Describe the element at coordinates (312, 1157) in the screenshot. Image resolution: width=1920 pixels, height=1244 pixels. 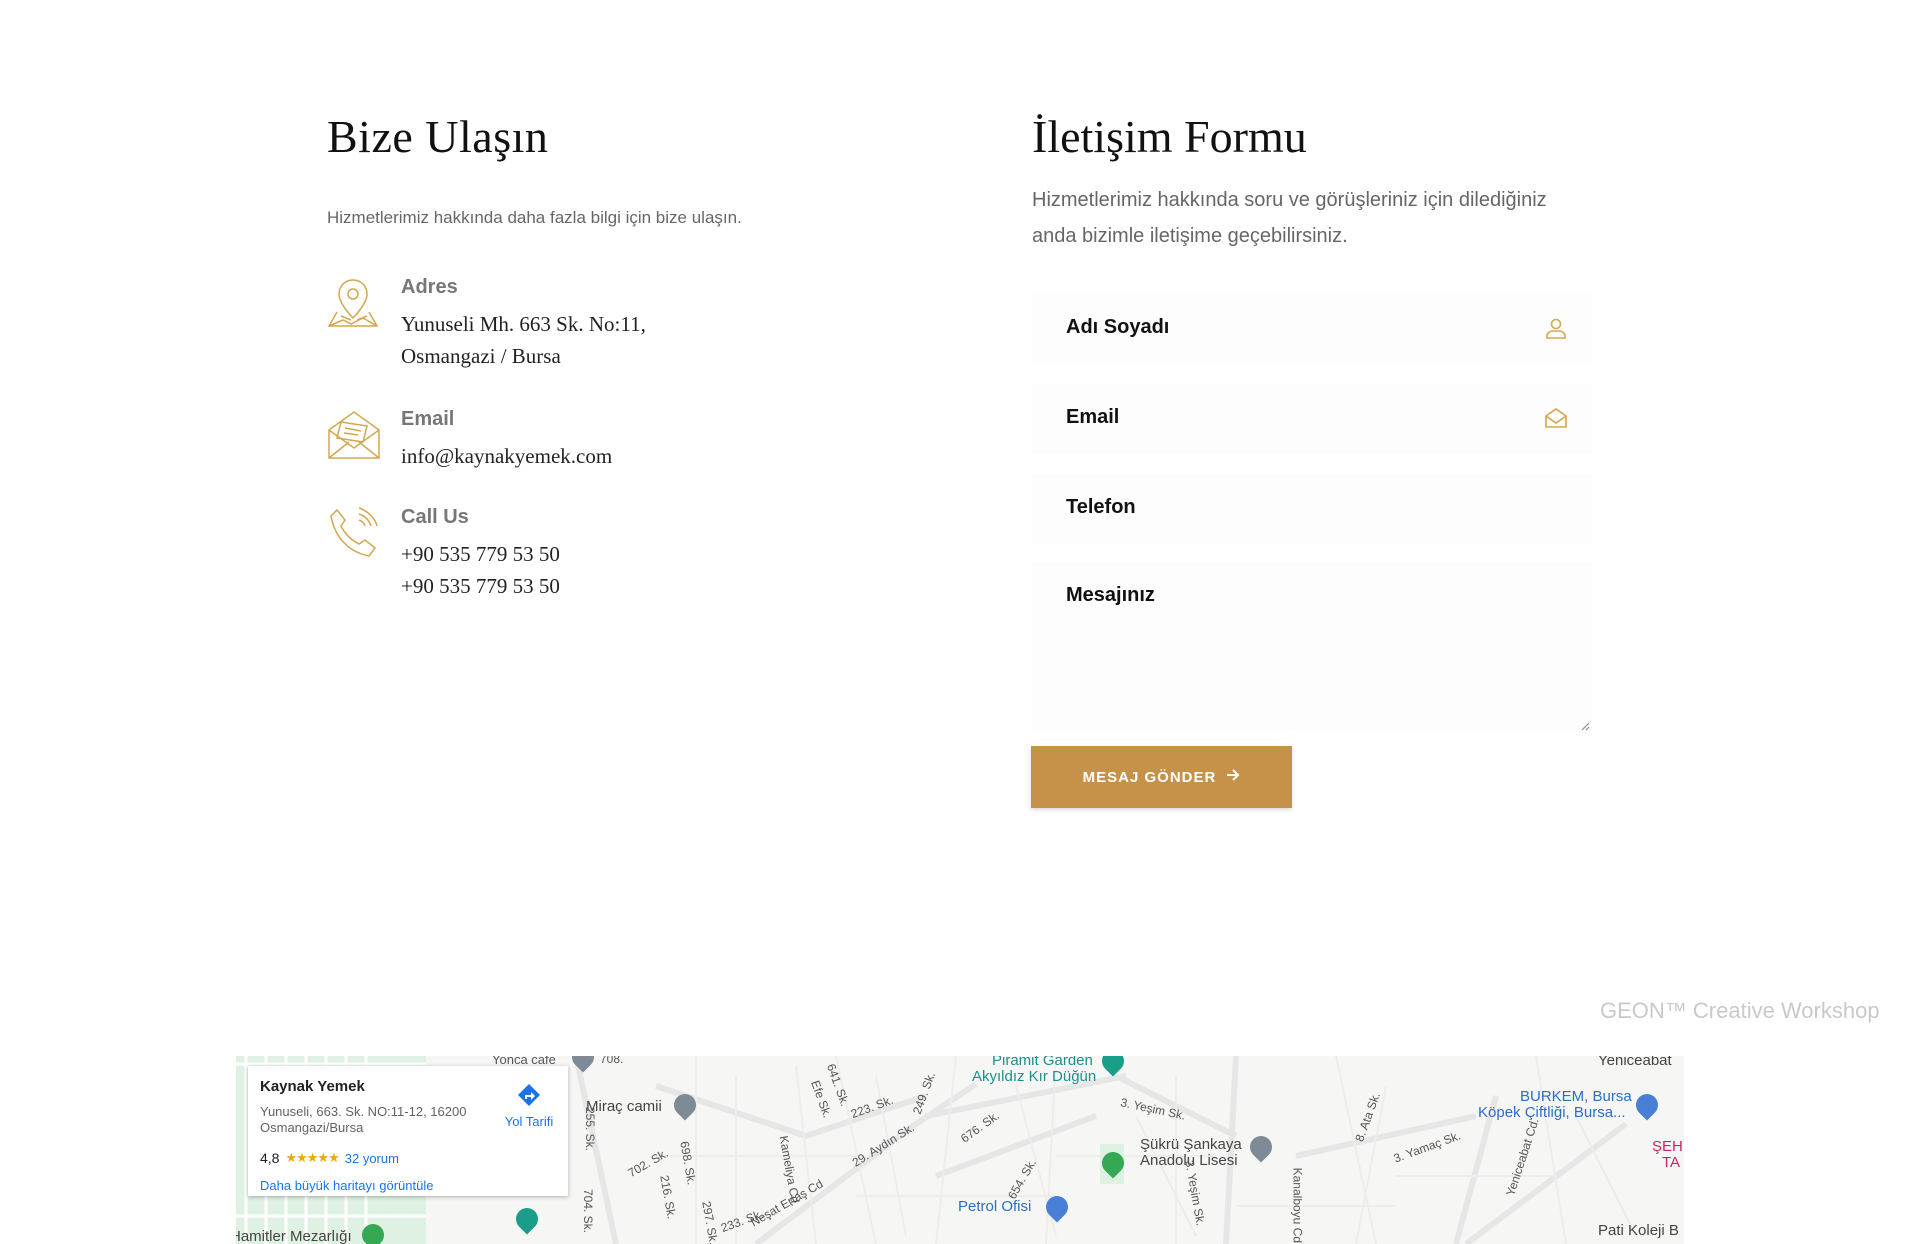
I see `rating-stars-icon: ★★★★★` at that location.